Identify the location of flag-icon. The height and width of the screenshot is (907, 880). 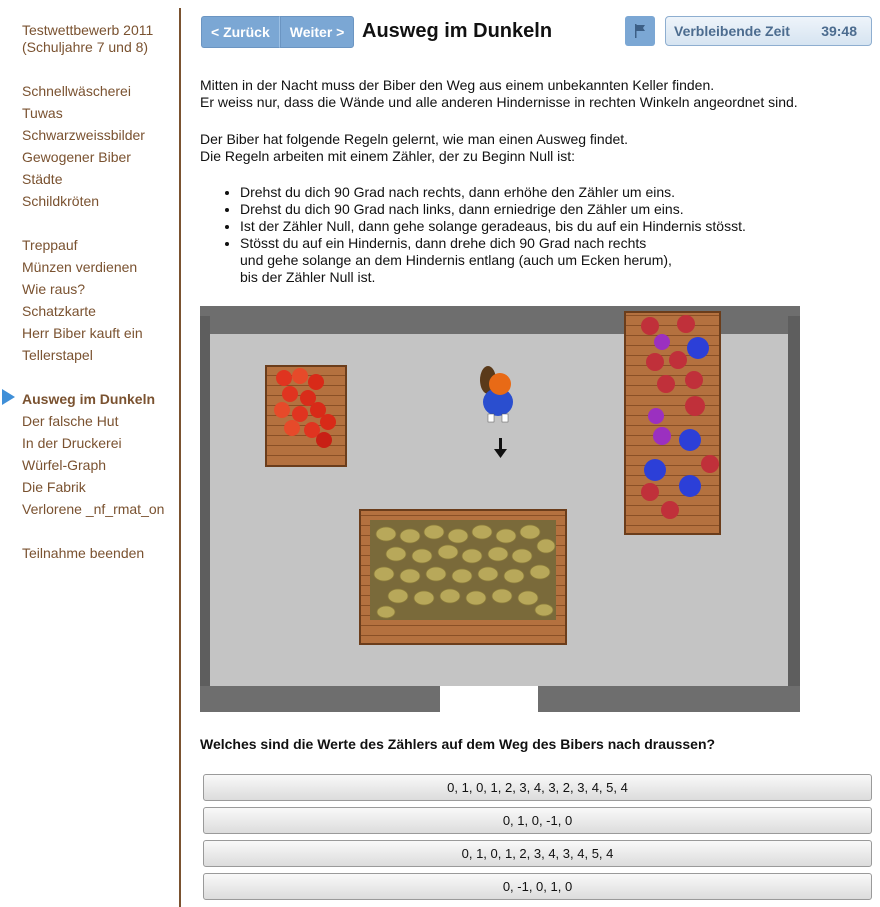
(640, 31).